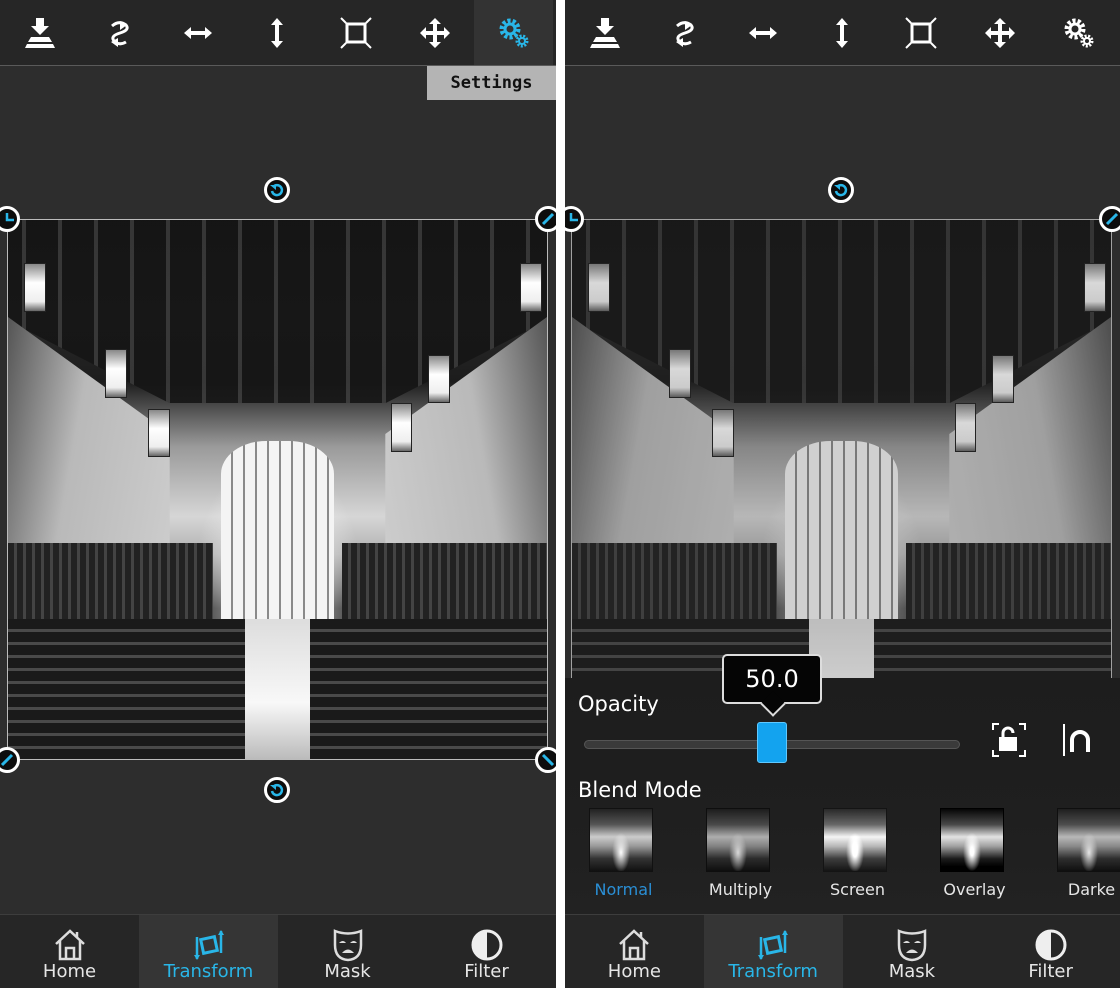 This screenshot has height=988, width=1120. I want to click on settings-tooltip: Settings, so click(491, 83).